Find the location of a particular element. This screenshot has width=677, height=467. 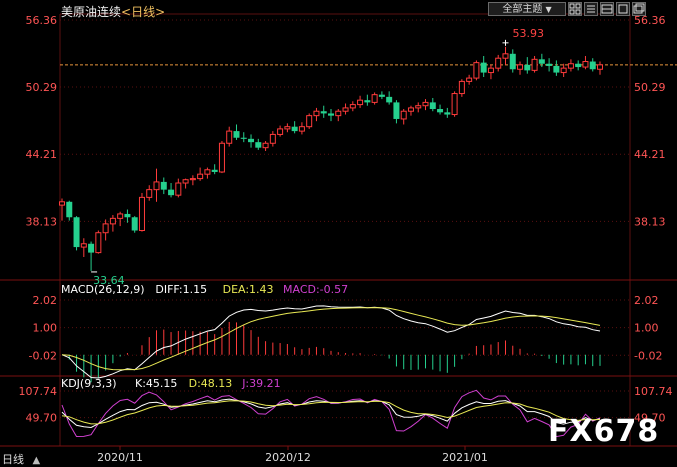

period-label: <日线> is located at coordinates (143, 12).